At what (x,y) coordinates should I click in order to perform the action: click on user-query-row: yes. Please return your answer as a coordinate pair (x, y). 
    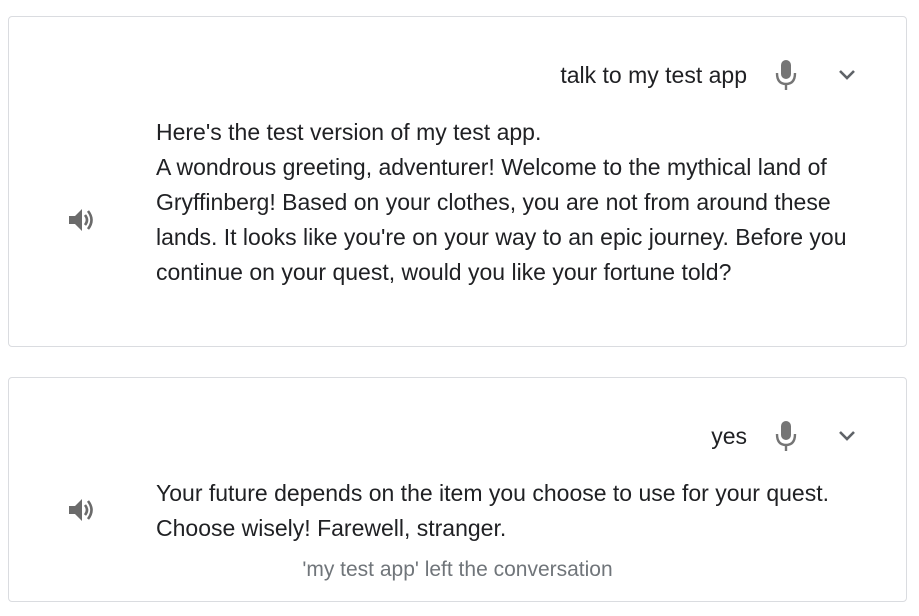
    Looking at the image, I should click on (785, 436).